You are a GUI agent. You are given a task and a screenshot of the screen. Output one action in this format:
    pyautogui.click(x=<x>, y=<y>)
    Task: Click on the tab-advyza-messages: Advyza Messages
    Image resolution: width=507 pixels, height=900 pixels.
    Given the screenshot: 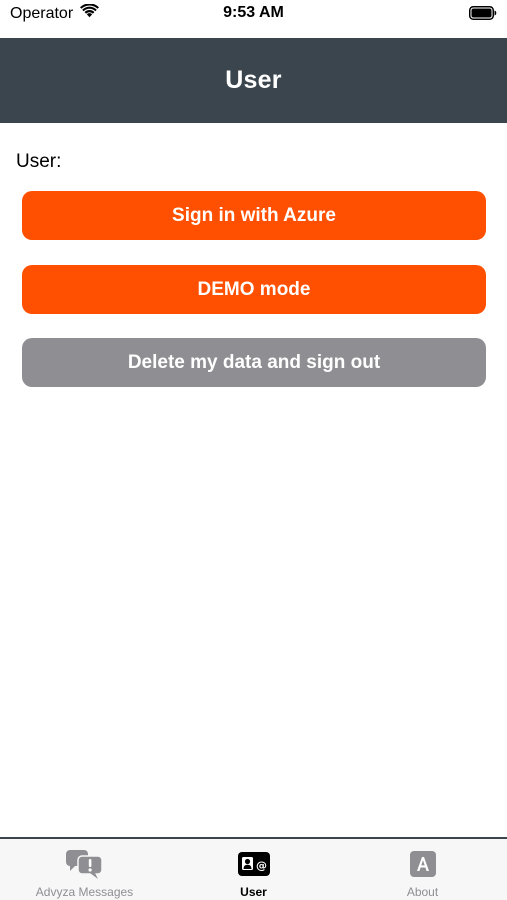 What is the action you would take?
    pyautogui.click(x=84, y=869)
    